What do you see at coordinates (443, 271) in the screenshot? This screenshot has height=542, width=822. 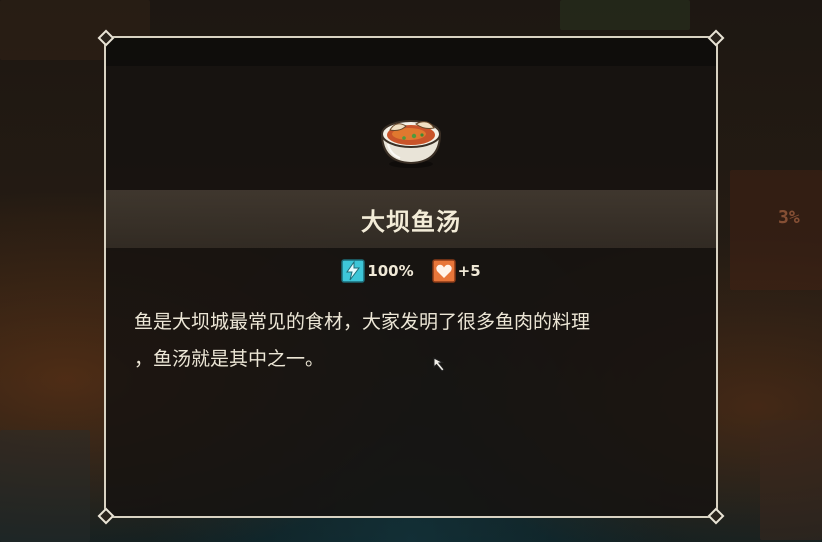 I see `heart-icon` at bounding box center [443, 271].